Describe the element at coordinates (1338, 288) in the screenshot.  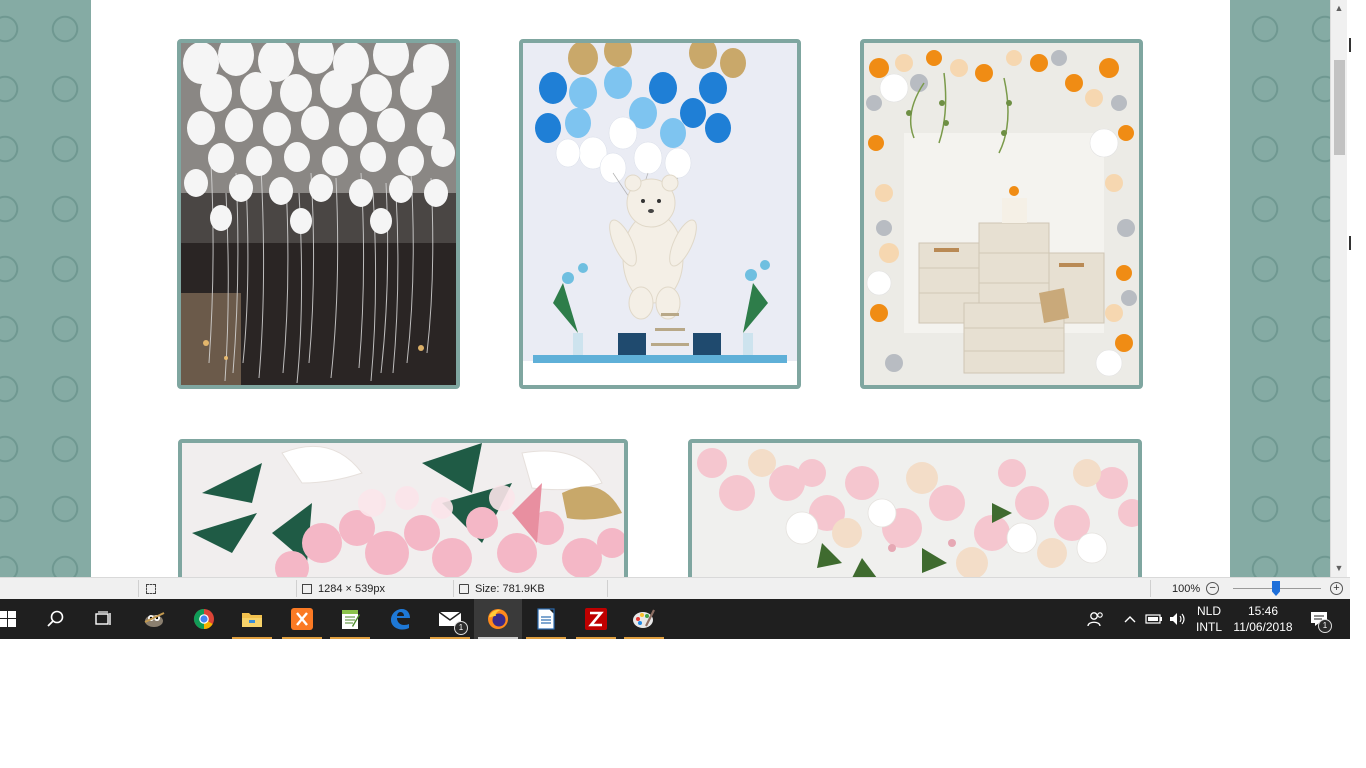
I see `vertical-scrollbar: ▲ ▼` at that location.